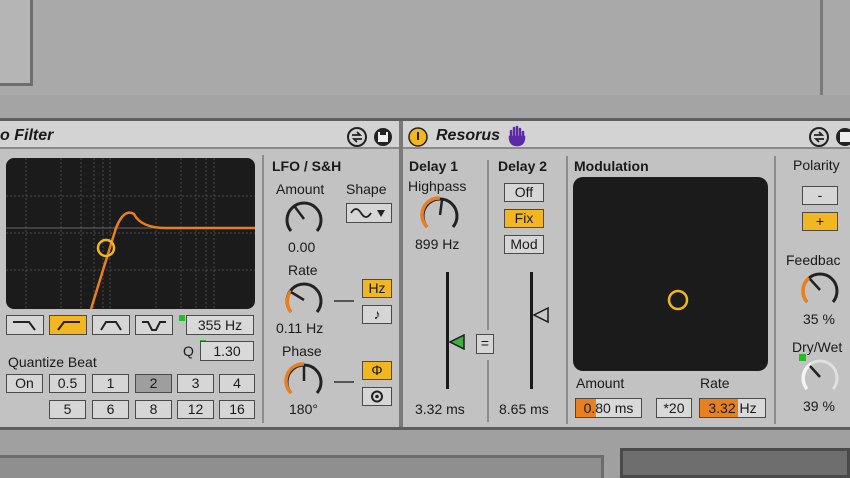  I want to click on delay-link-button: =, so click(485, 344).